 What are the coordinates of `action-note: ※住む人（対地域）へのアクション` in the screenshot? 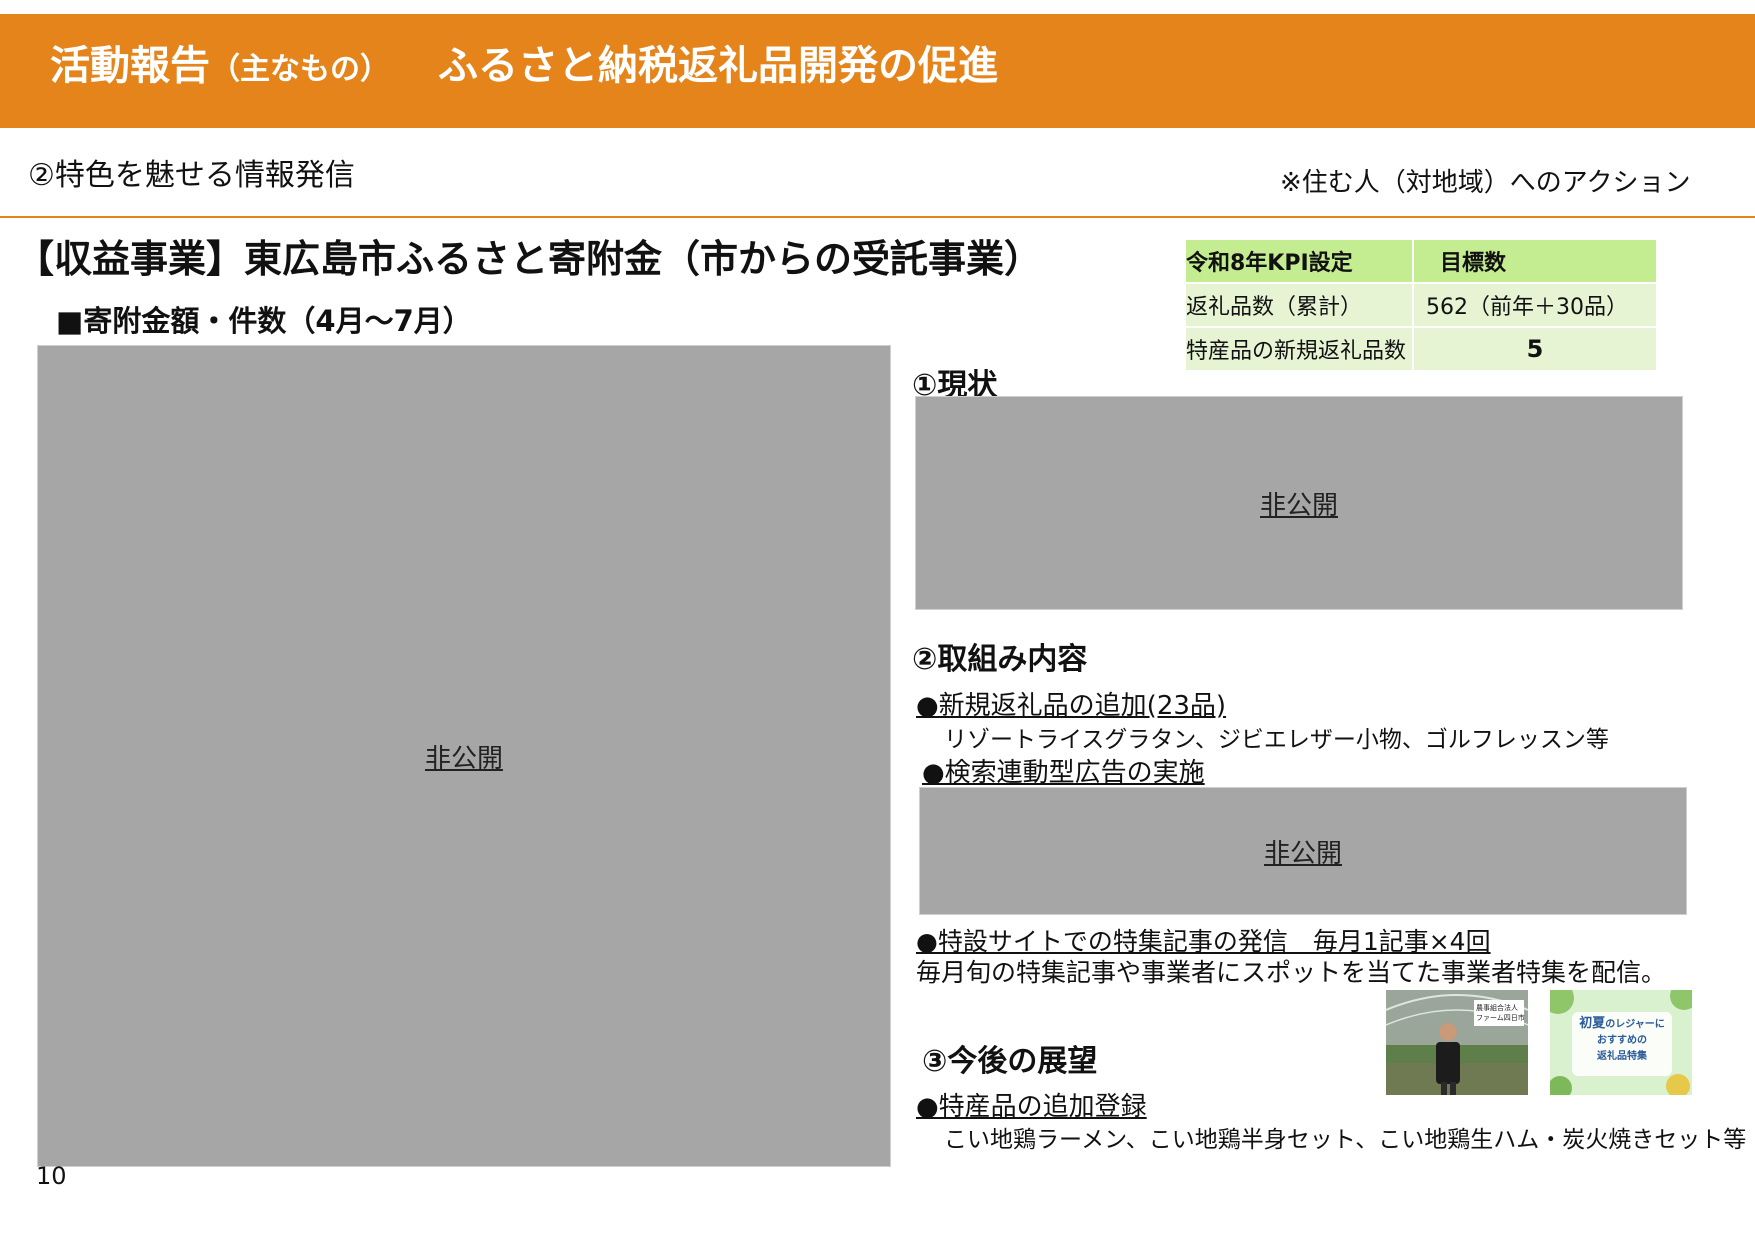 It's located at (1485, 183).